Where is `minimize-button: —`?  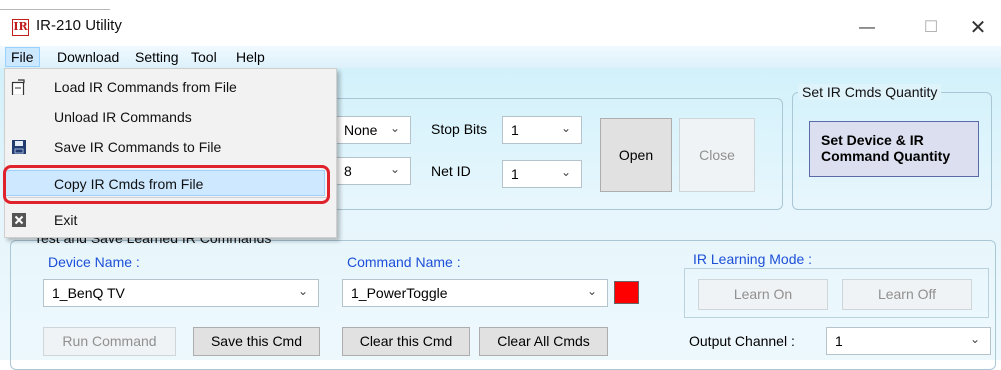
minimize-button: — is located at coordinates (867, 28).